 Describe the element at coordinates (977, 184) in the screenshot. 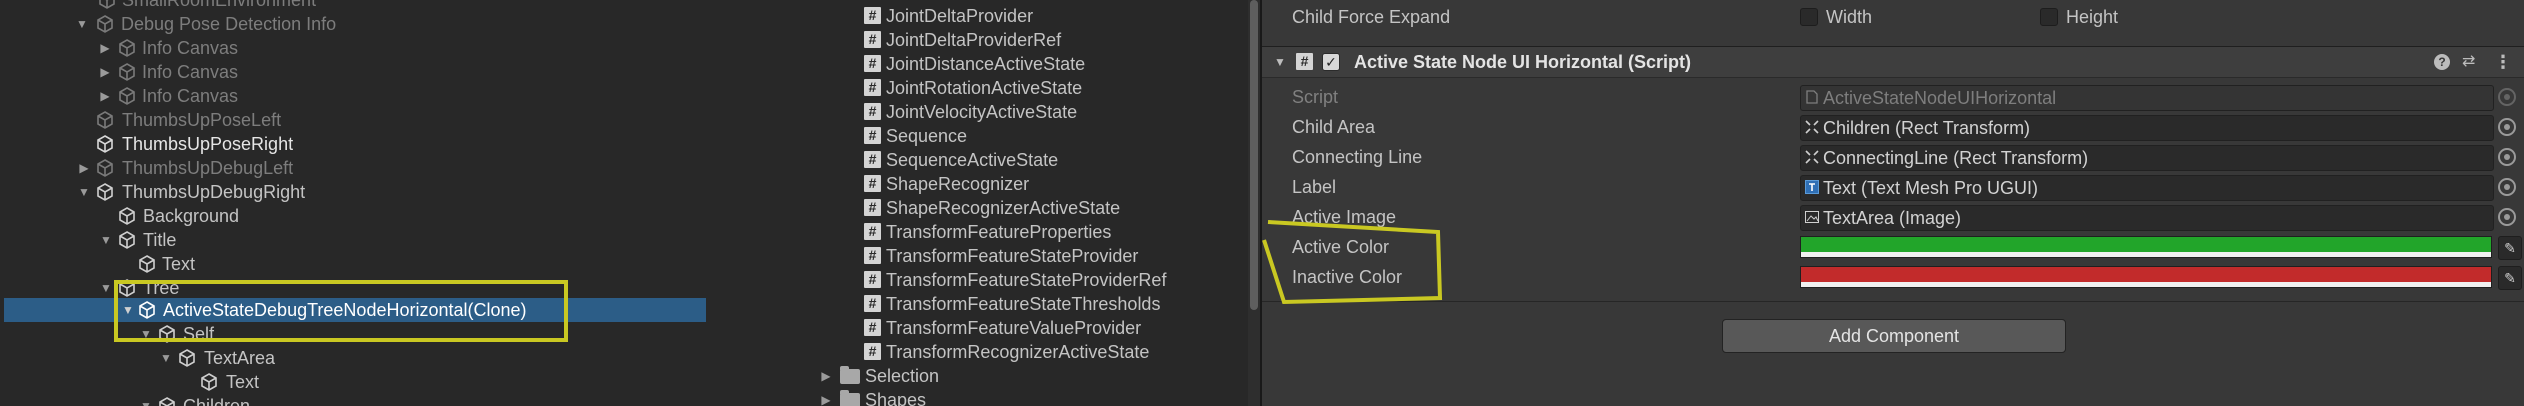

I see `script-asset-row: # ShapeRecognizer` at that location.